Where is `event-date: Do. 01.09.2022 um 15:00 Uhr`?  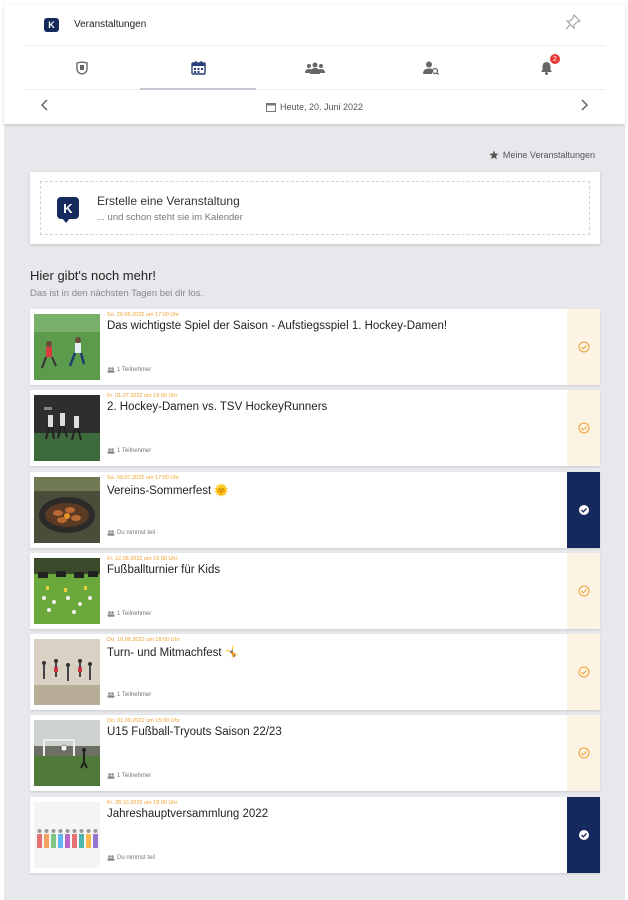
event-date: Do. 01.09.2022 um 15:00 Uhr is located at coordinates (143, 721).